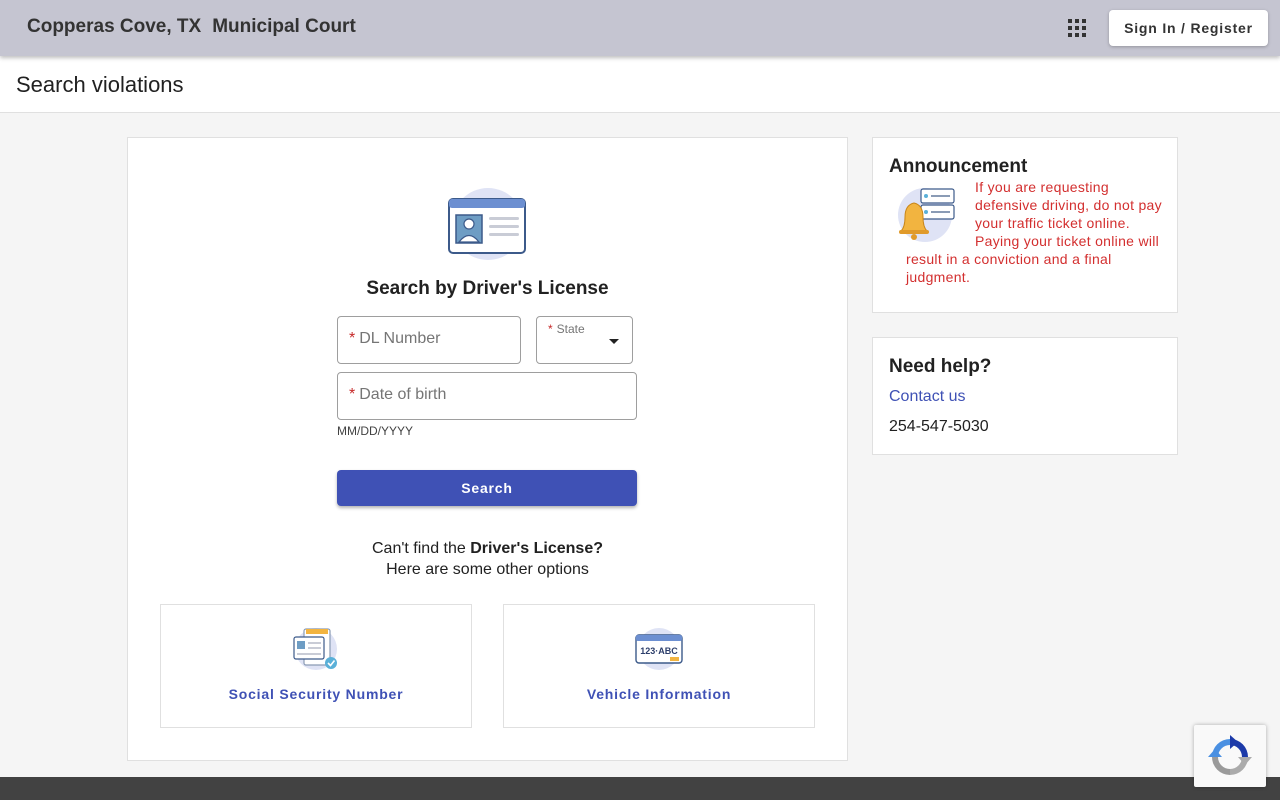 Image resolution: width=1280 pixels, height=800 pixels. I want to click on footer, so click(640, 788).